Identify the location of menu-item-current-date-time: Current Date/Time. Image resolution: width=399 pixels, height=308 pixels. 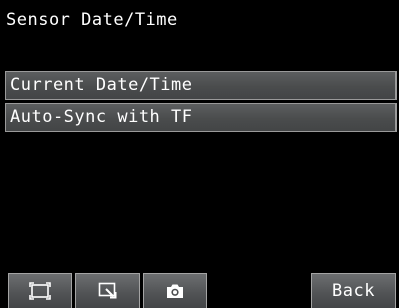
(201, 85).